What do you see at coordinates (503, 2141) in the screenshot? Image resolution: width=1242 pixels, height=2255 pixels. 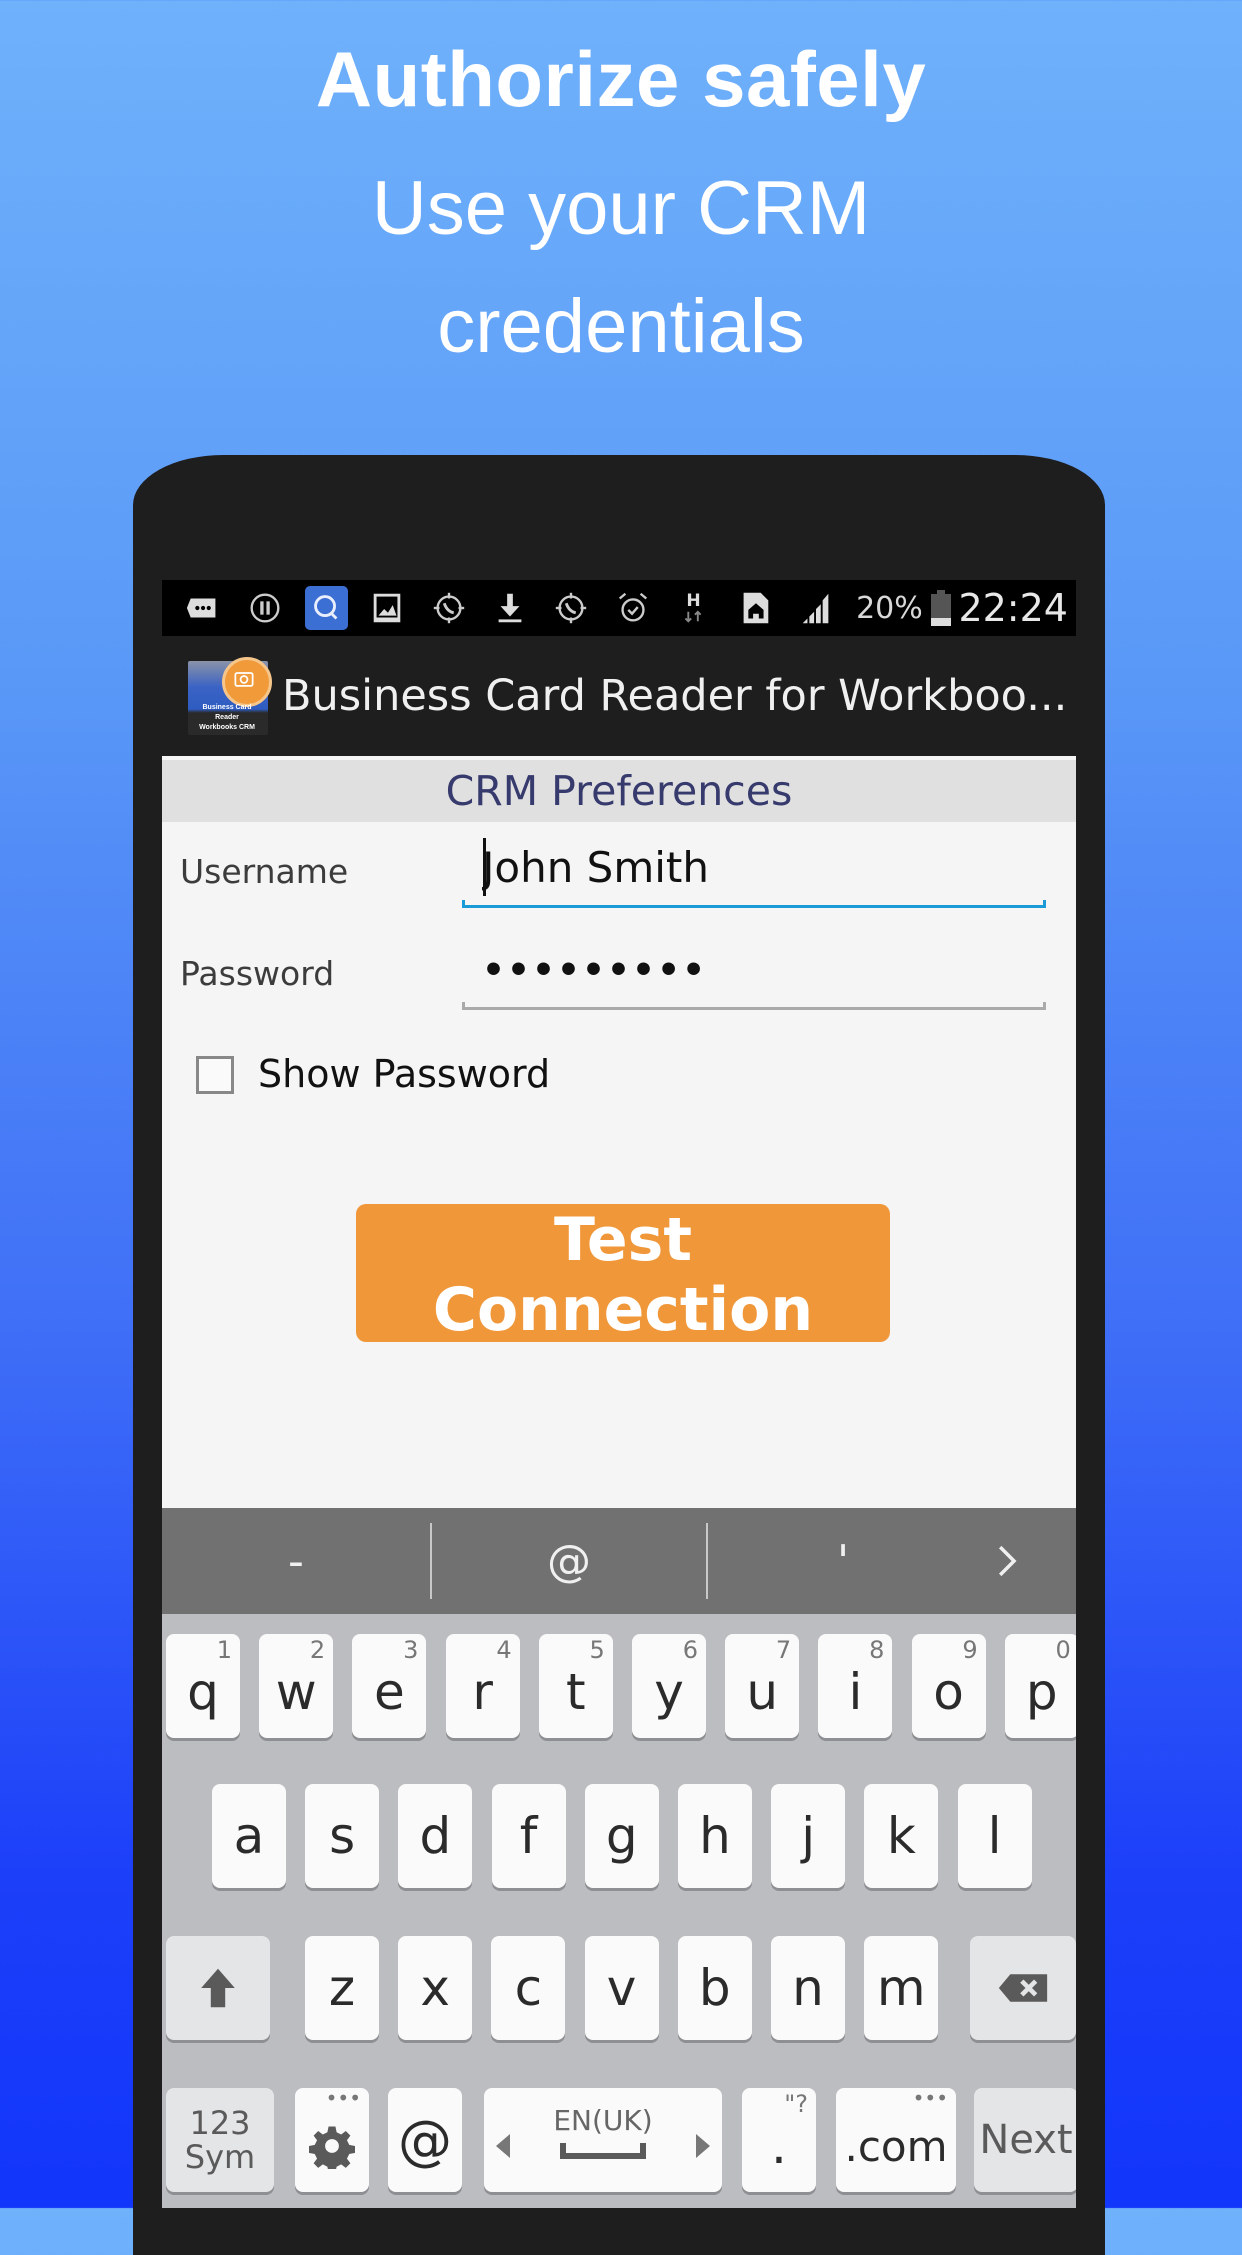 I see `caret-left-icon` at bounding box center [503, 2141].